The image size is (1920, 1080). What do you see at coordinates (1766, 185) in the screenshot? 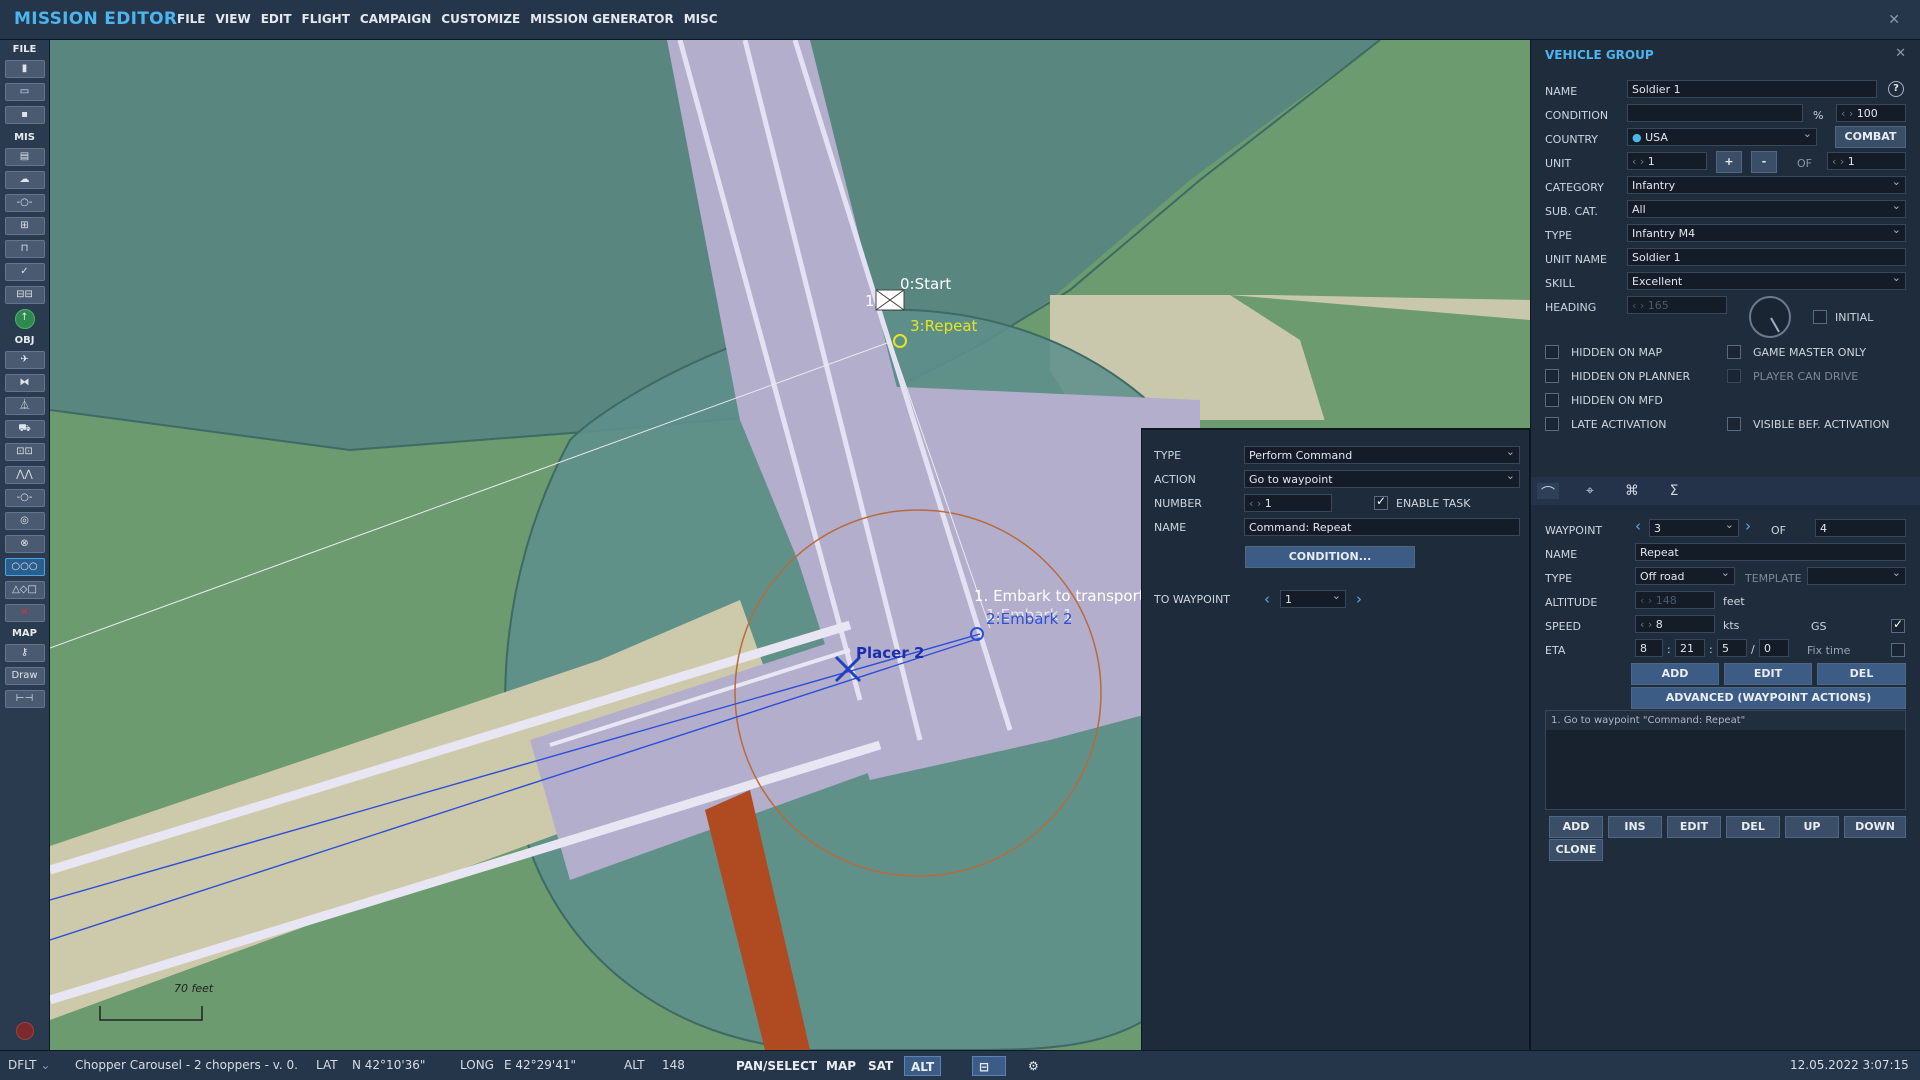
I see `category-select: Infantry` at bounding box center [1766, 185].